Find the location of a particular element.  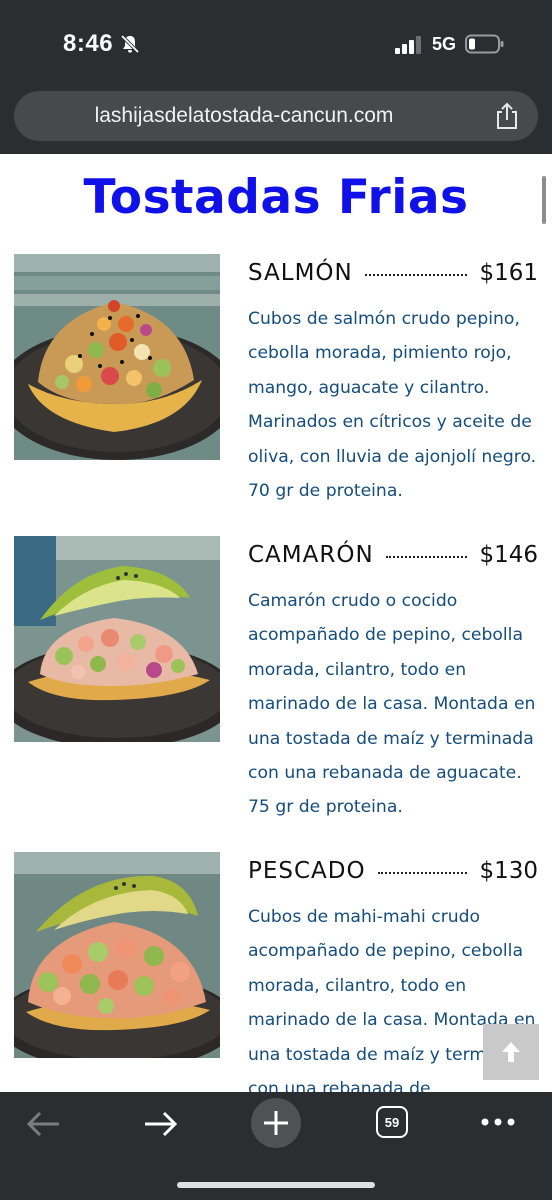

dish-header: SALMÓN $161 is located at coordinates (393, 273).